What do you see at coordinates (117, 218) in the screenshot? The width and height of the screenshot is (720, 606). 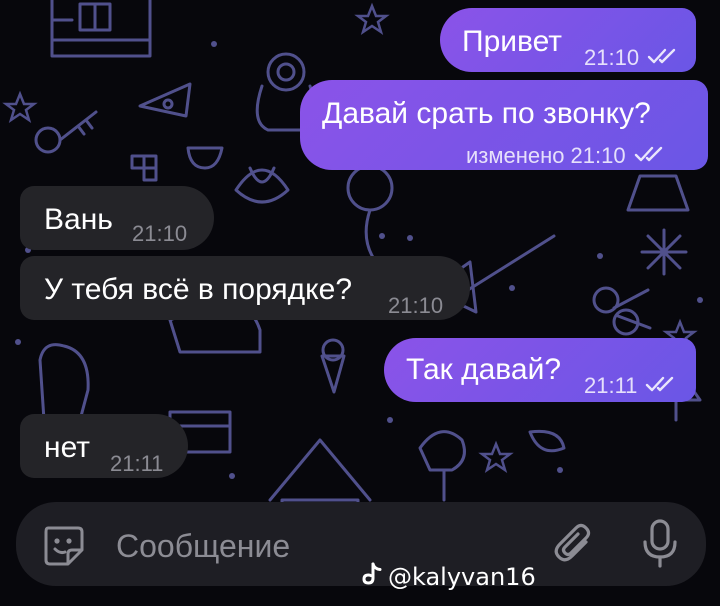 I see `message-bubble-incoming: Вань 21:10` at bounding box center [117, 218].